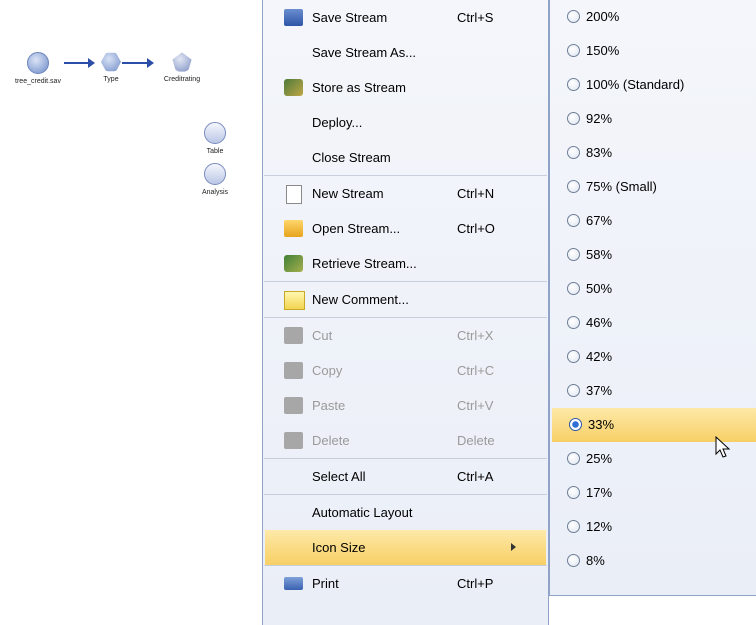 The height and width of the screenshot is (625, 756). I want to click on radio-button-selected, so click(575, 424).